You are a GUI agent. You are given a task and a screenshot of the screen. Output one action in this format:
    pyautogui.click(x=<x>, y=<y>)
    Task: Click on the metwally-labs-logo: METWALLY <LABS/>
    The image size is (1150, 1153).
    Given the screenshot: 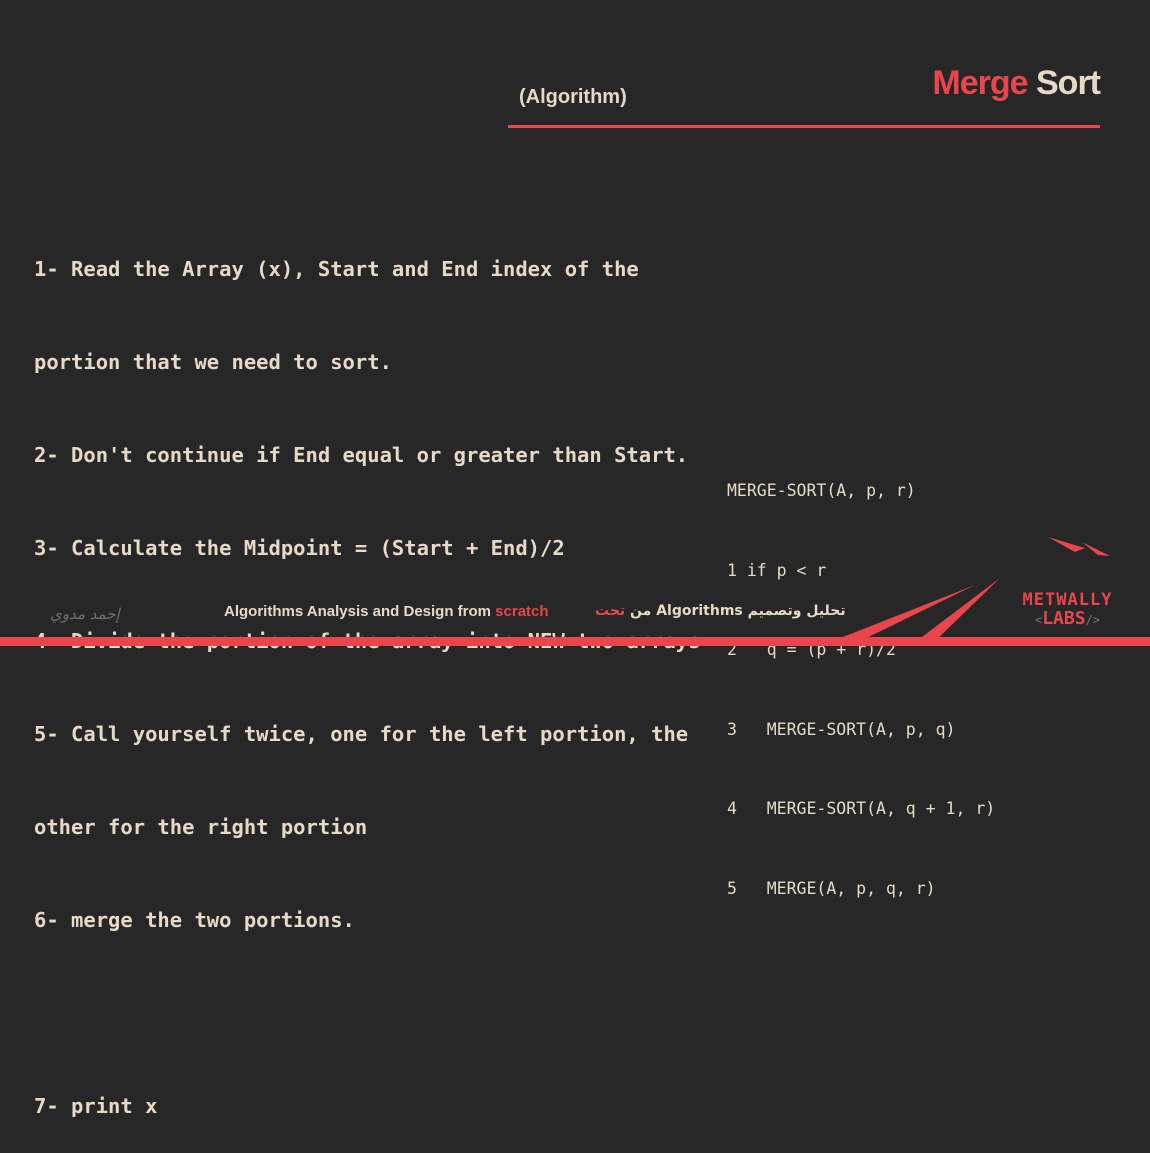 What is the action you would take?
    pyautogui.click(x=1067, y=609)
    